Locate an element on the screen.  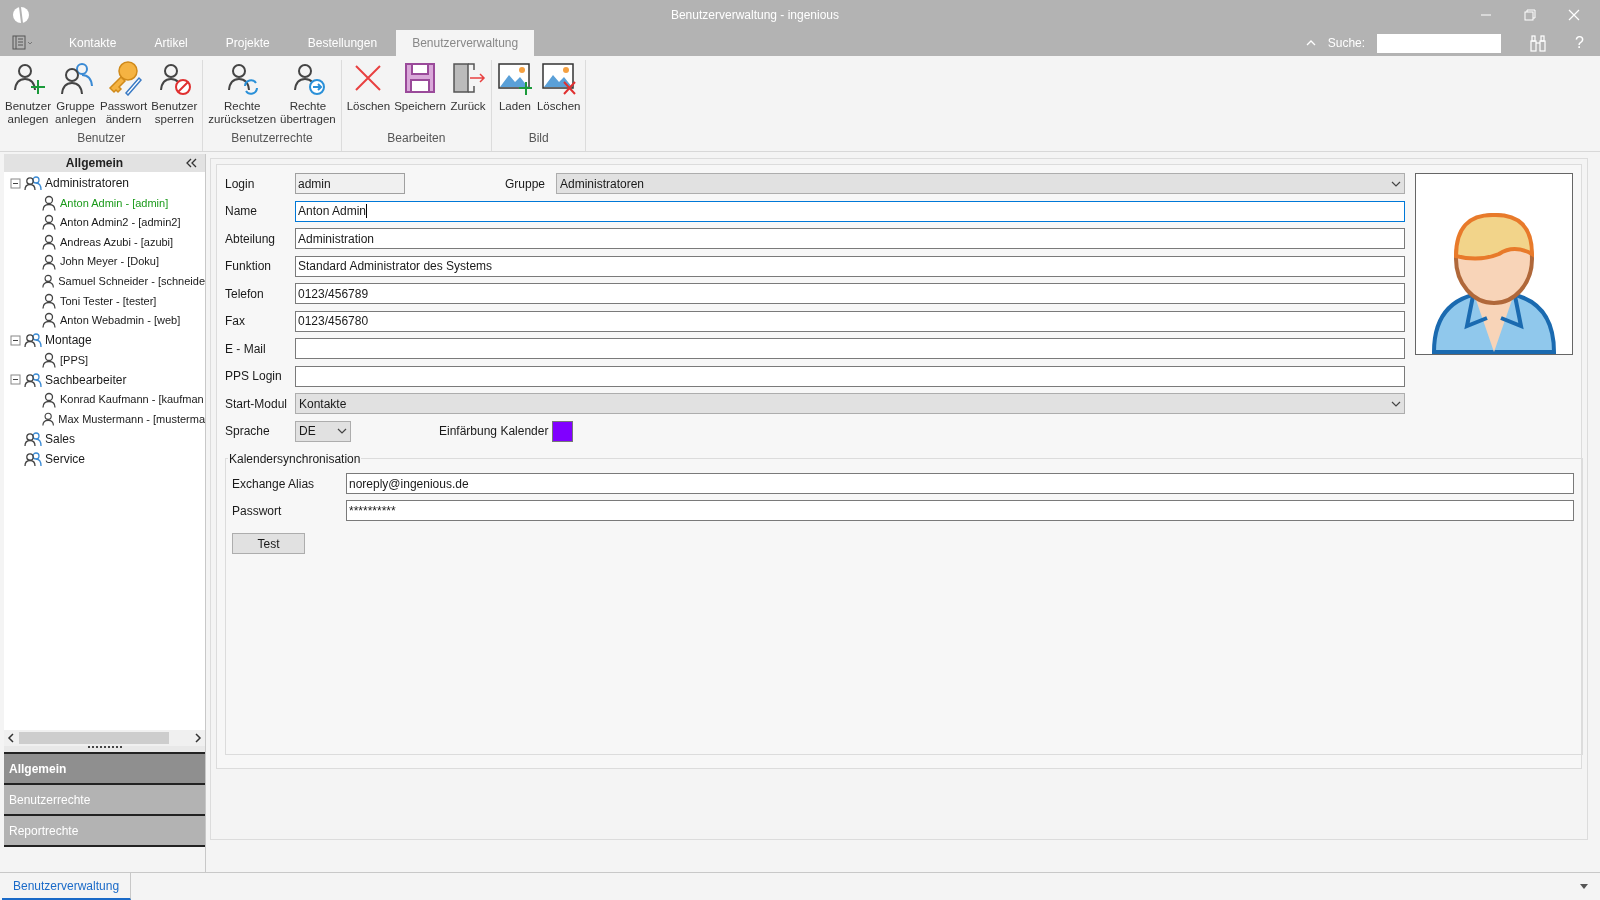
tree-item: Toni Tester - [tester] is located at coordinates (108, 300).